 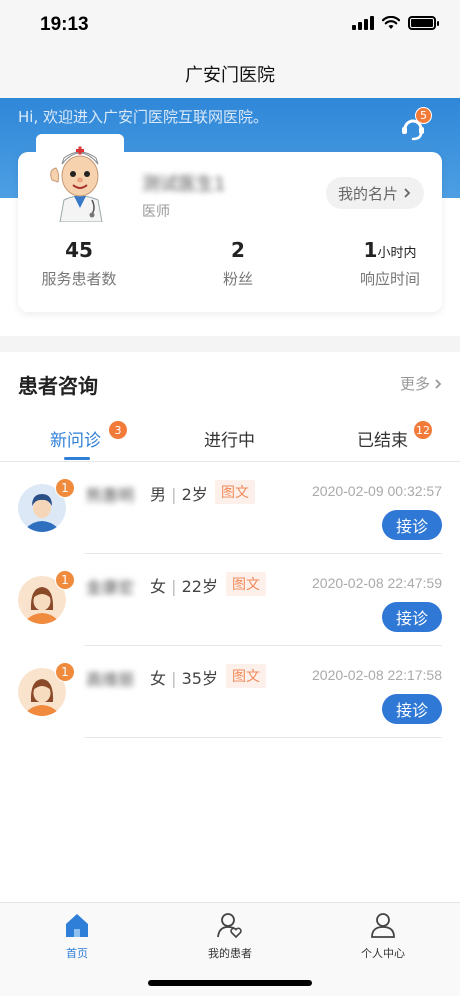 I want to click on bottom-tab-label: 个人中心, so click(x=383, y=953).